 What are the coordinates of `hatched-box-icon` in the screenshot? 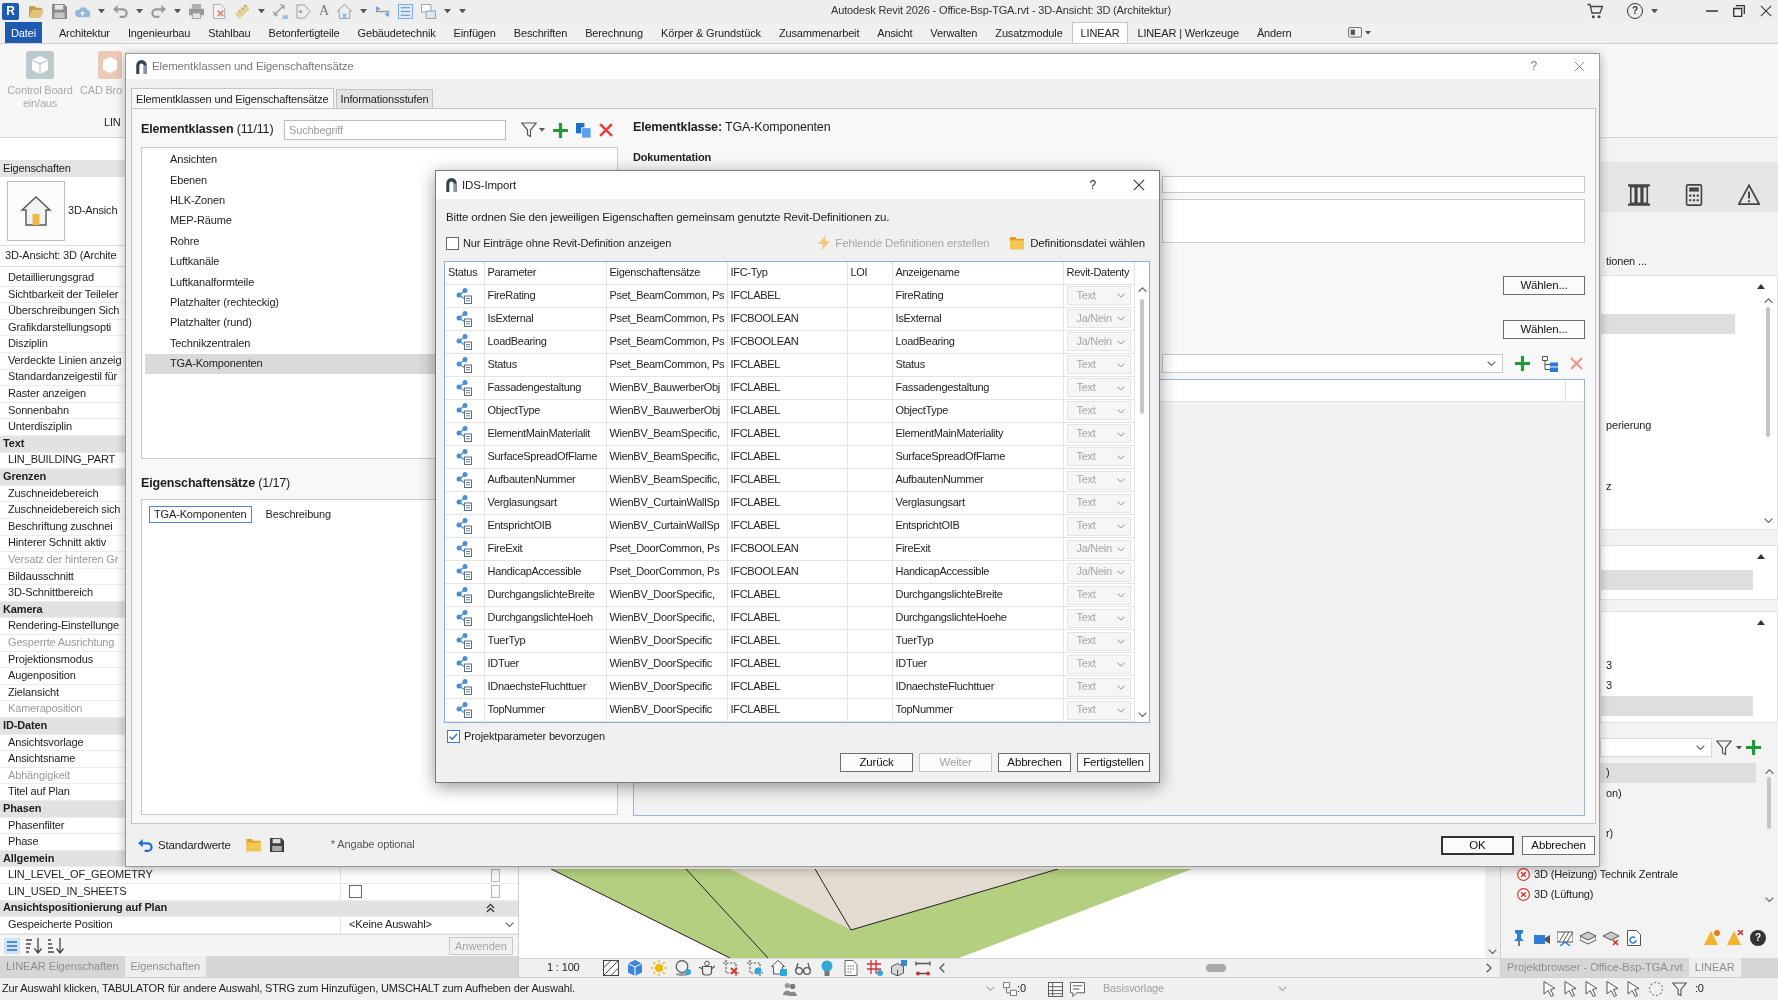 It's located at (1565, 938).